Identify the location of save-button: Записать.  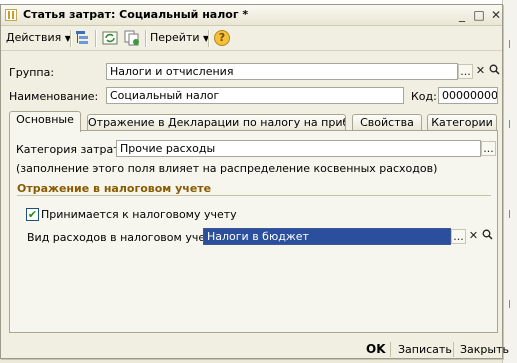
(425, 349).